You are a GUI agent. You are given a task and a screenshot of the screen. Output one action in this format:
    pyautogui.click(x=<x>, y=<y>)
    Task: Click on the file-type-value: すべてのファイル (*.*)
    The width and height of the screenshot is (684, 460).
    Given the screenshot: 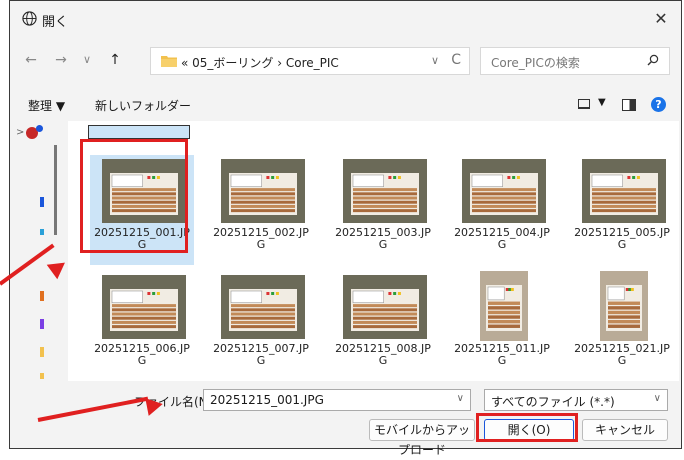 What is the action you would take?
    pyautogui.click(x=553, y=401)
    